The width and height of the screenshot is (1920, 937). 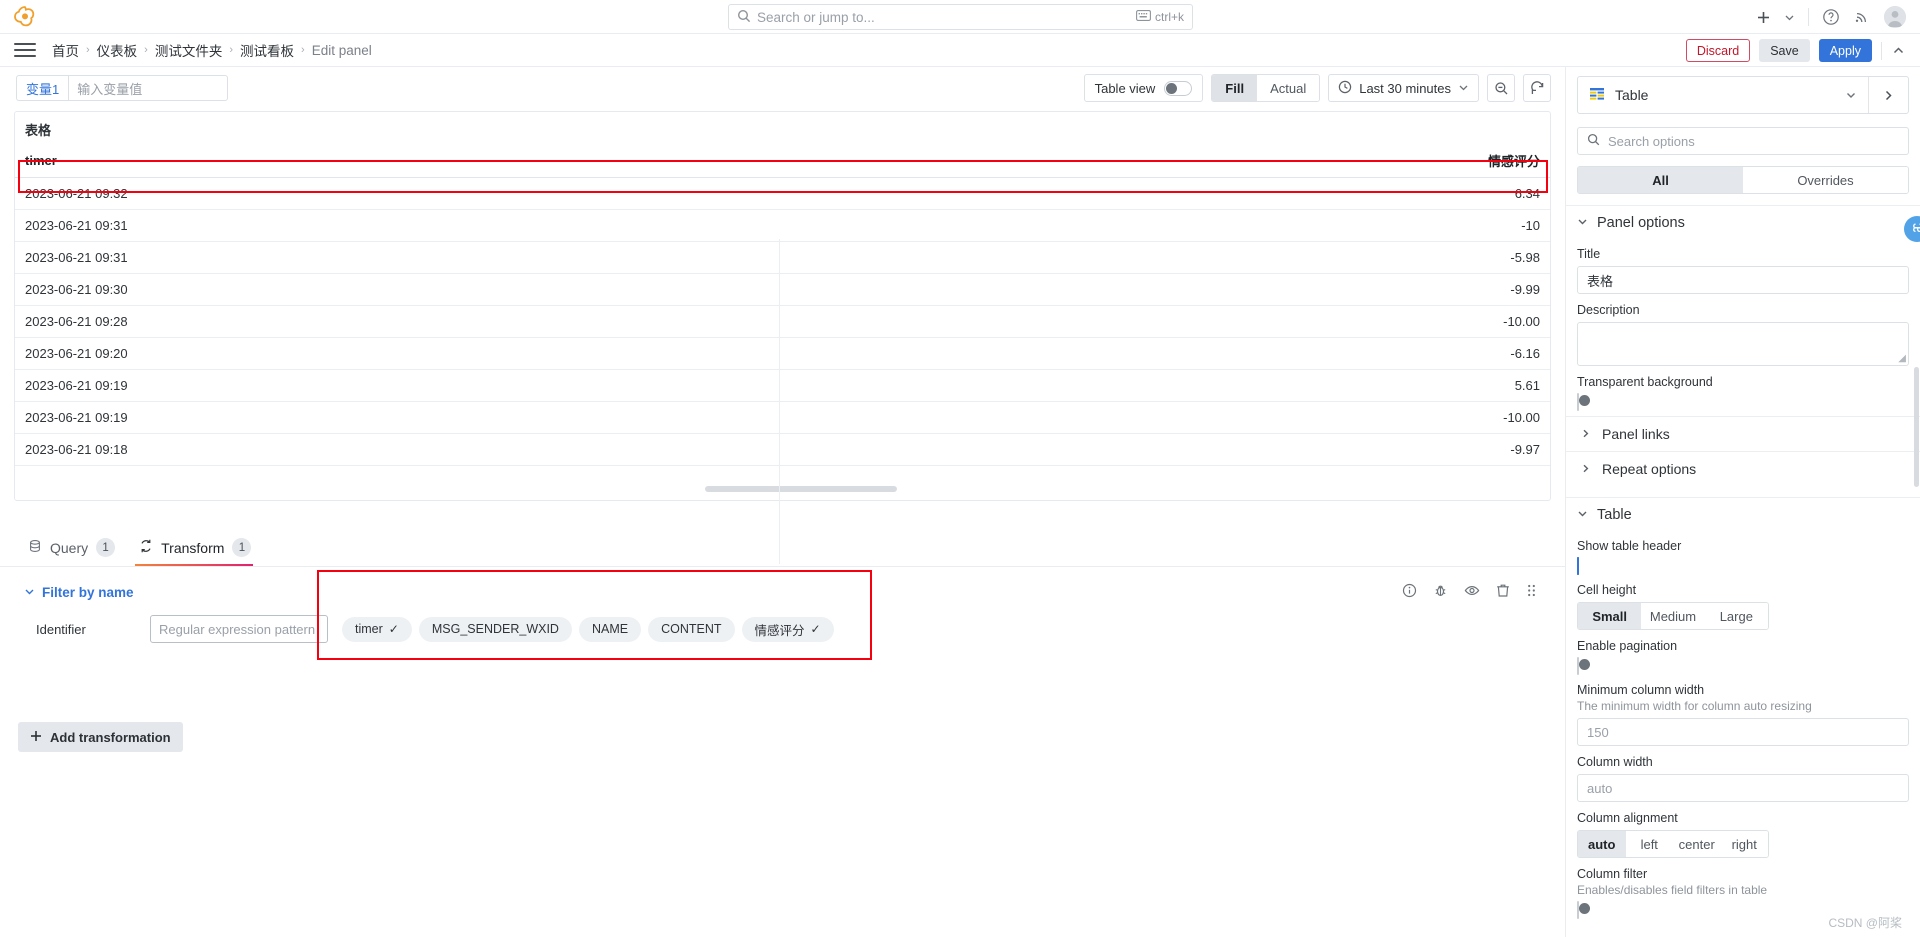 What do you see at coordinates (1589, 254) in the screenshot?
I see `title-field-label: Title` at bounding box center [1589, 254].